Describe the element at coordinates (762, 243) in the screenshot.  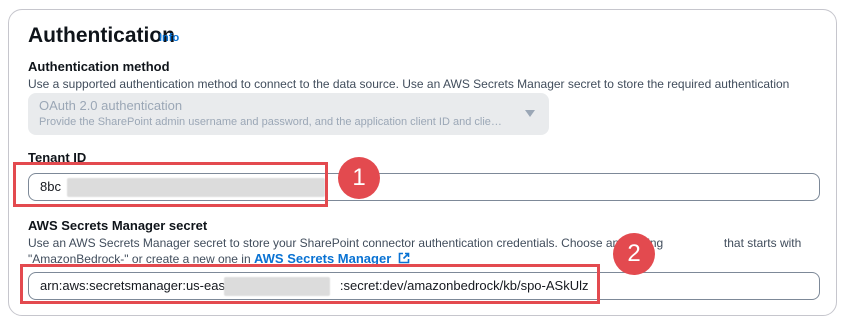
I see `secret-description-line1-tail: that starts with` at that location.